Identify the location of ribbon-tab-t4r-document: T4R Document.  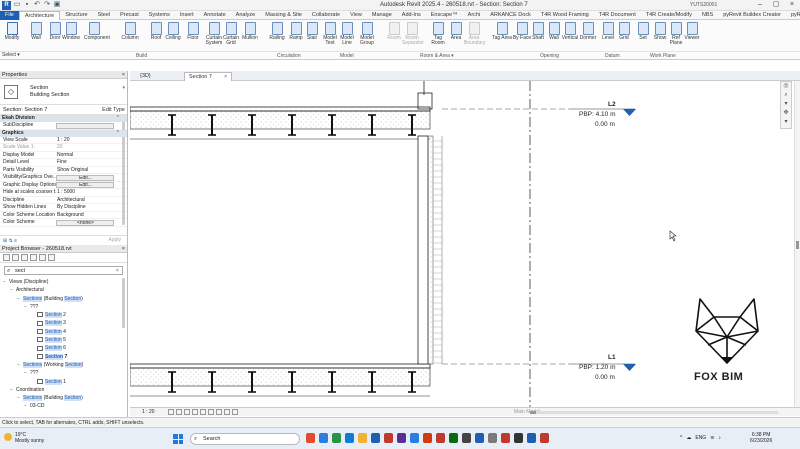
(617, 15).